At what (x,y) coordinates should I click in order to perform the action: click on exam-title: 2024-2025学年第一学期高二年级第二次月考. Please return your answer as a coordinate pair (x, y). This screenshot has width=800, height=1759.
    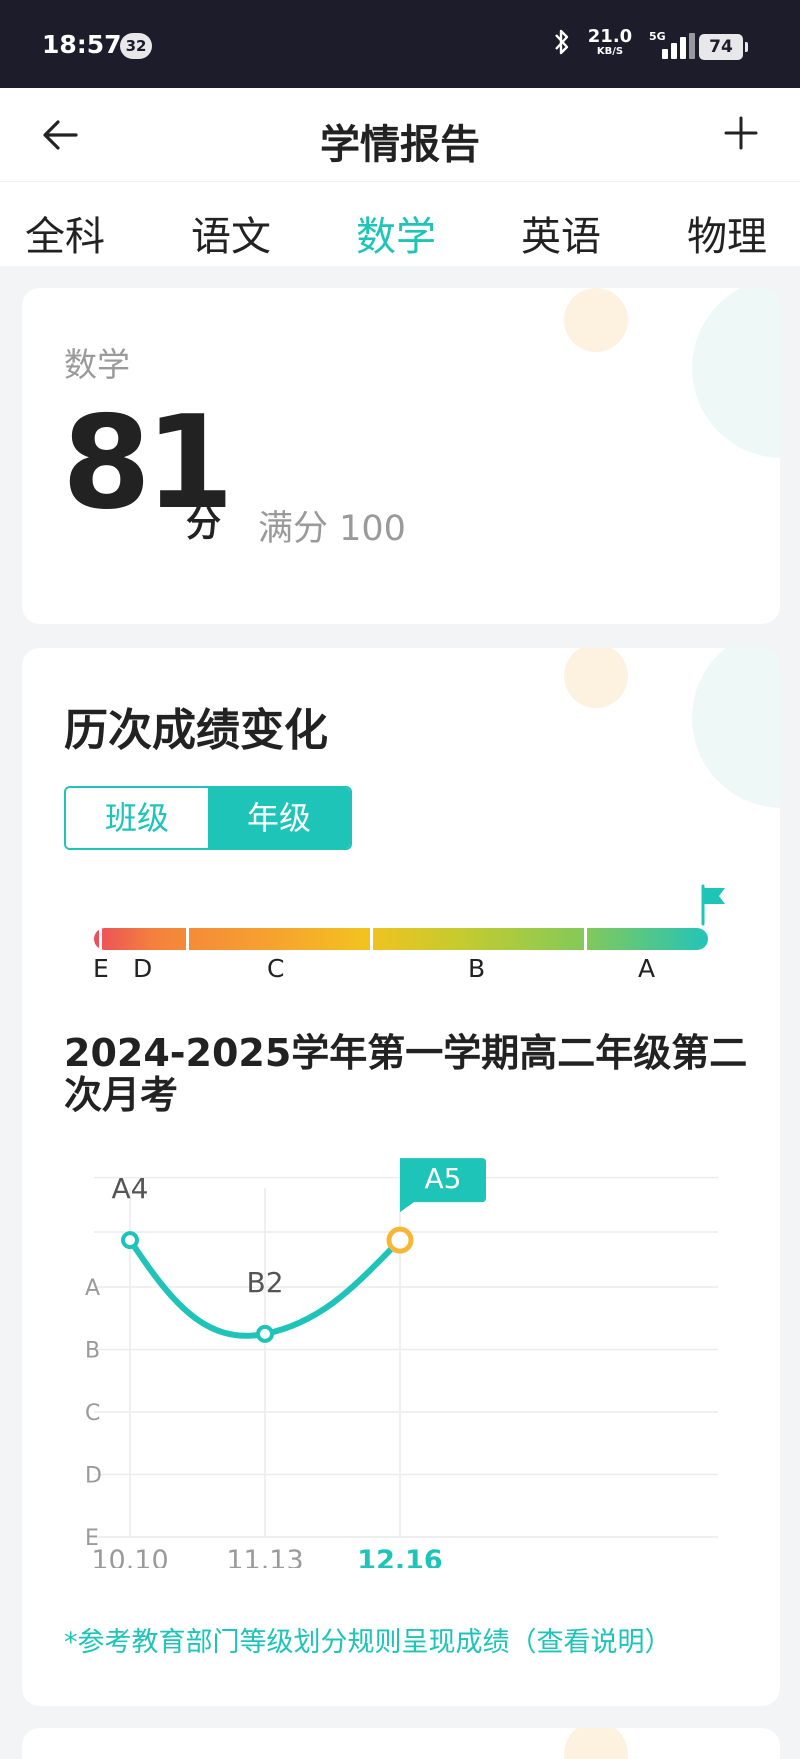
    Looking at the image, I should click on (406, 1074).